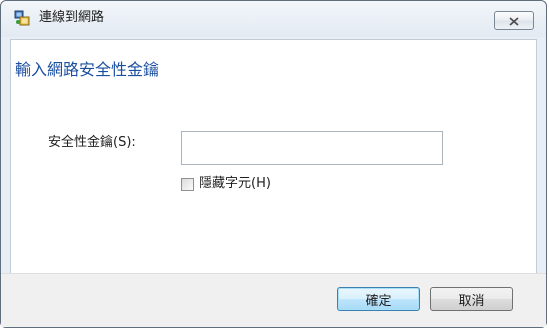 The height and width of the screenshot is (330, 549). What do you see at coordinates (378, 299) in the screenshot?
I see `ok-button: 確定` at bounding box center [378, 299].